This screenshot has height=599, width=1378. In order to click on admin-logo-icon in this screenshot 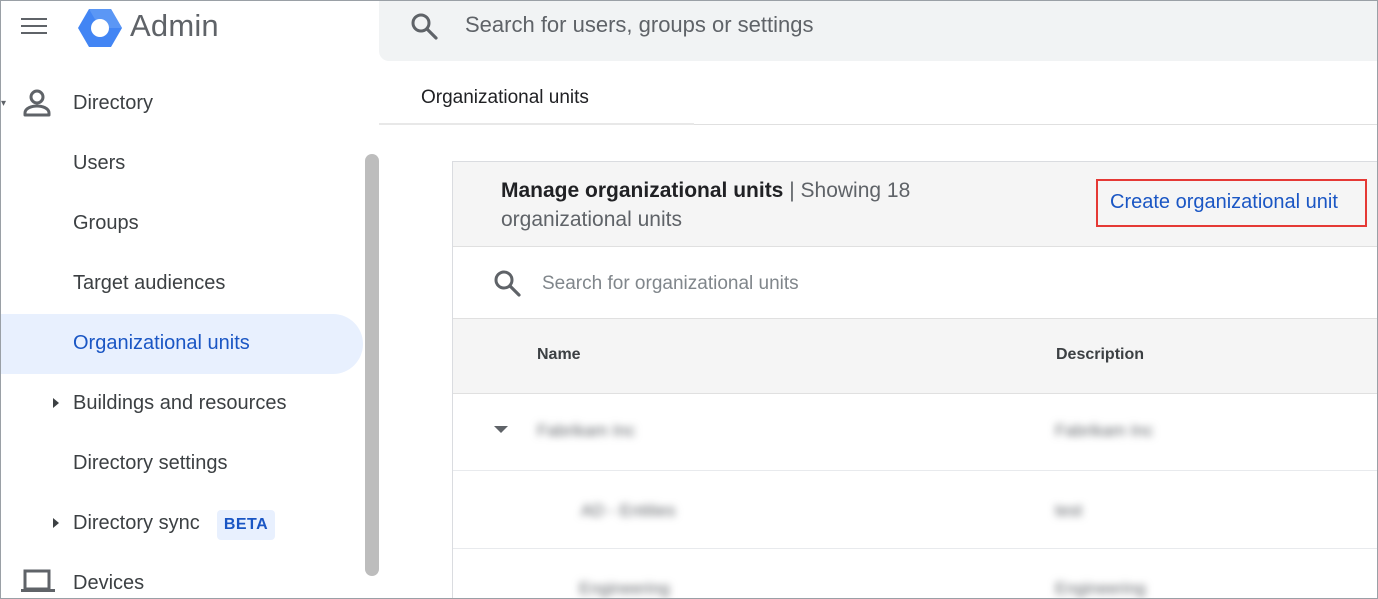, I will do `click(100, 28)`.